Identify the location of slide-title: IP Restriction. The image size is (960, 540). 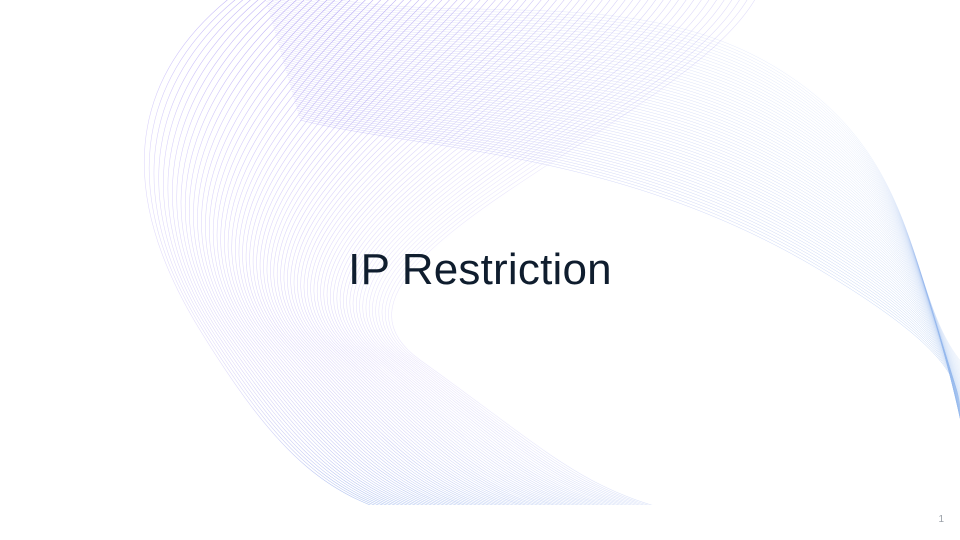
(480, 269).